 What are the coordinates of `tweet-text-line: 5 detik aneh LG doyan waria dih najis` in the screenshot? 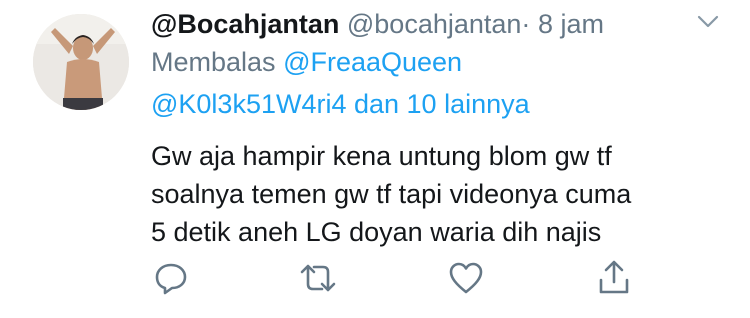 It's located at (376, 232).